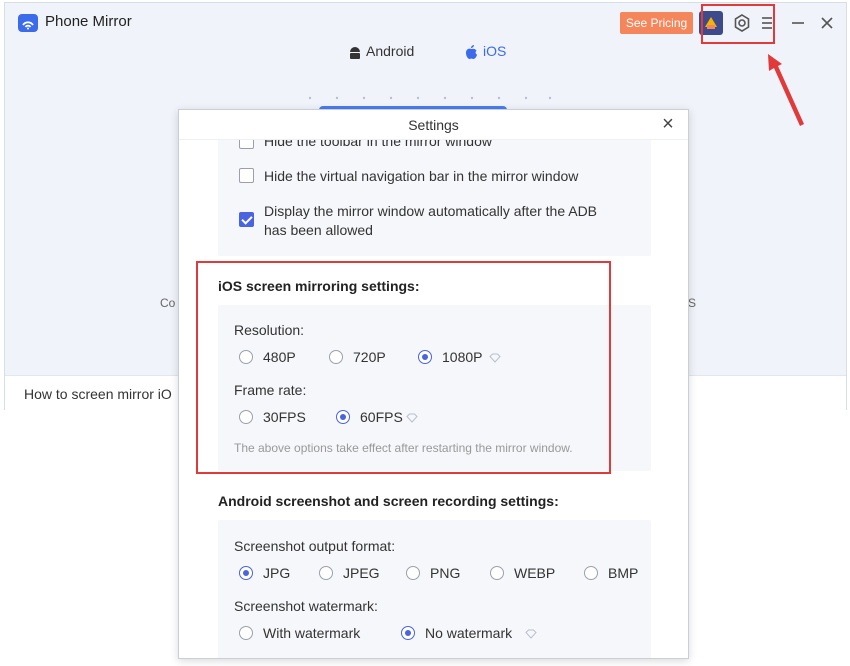  Describe the element at coordinates (668, 124) in the screenshot. I see `close-dialog-icon: ×` at that location.